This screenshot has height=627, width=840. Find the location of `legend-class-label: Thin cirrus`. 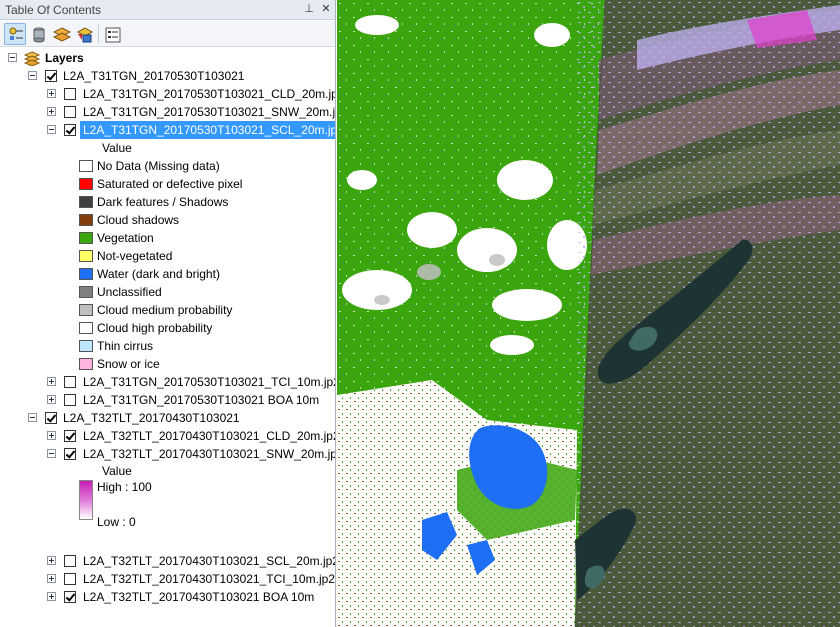

legend-class-label: Thin cirrus is located at coordinates (125, 346).